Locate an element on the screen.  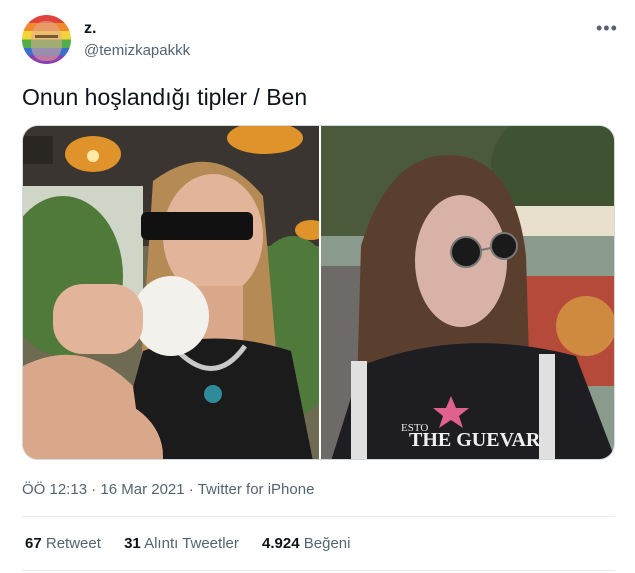
like-stat: 4.924 Beğeni is located at coordinates (306, 543).